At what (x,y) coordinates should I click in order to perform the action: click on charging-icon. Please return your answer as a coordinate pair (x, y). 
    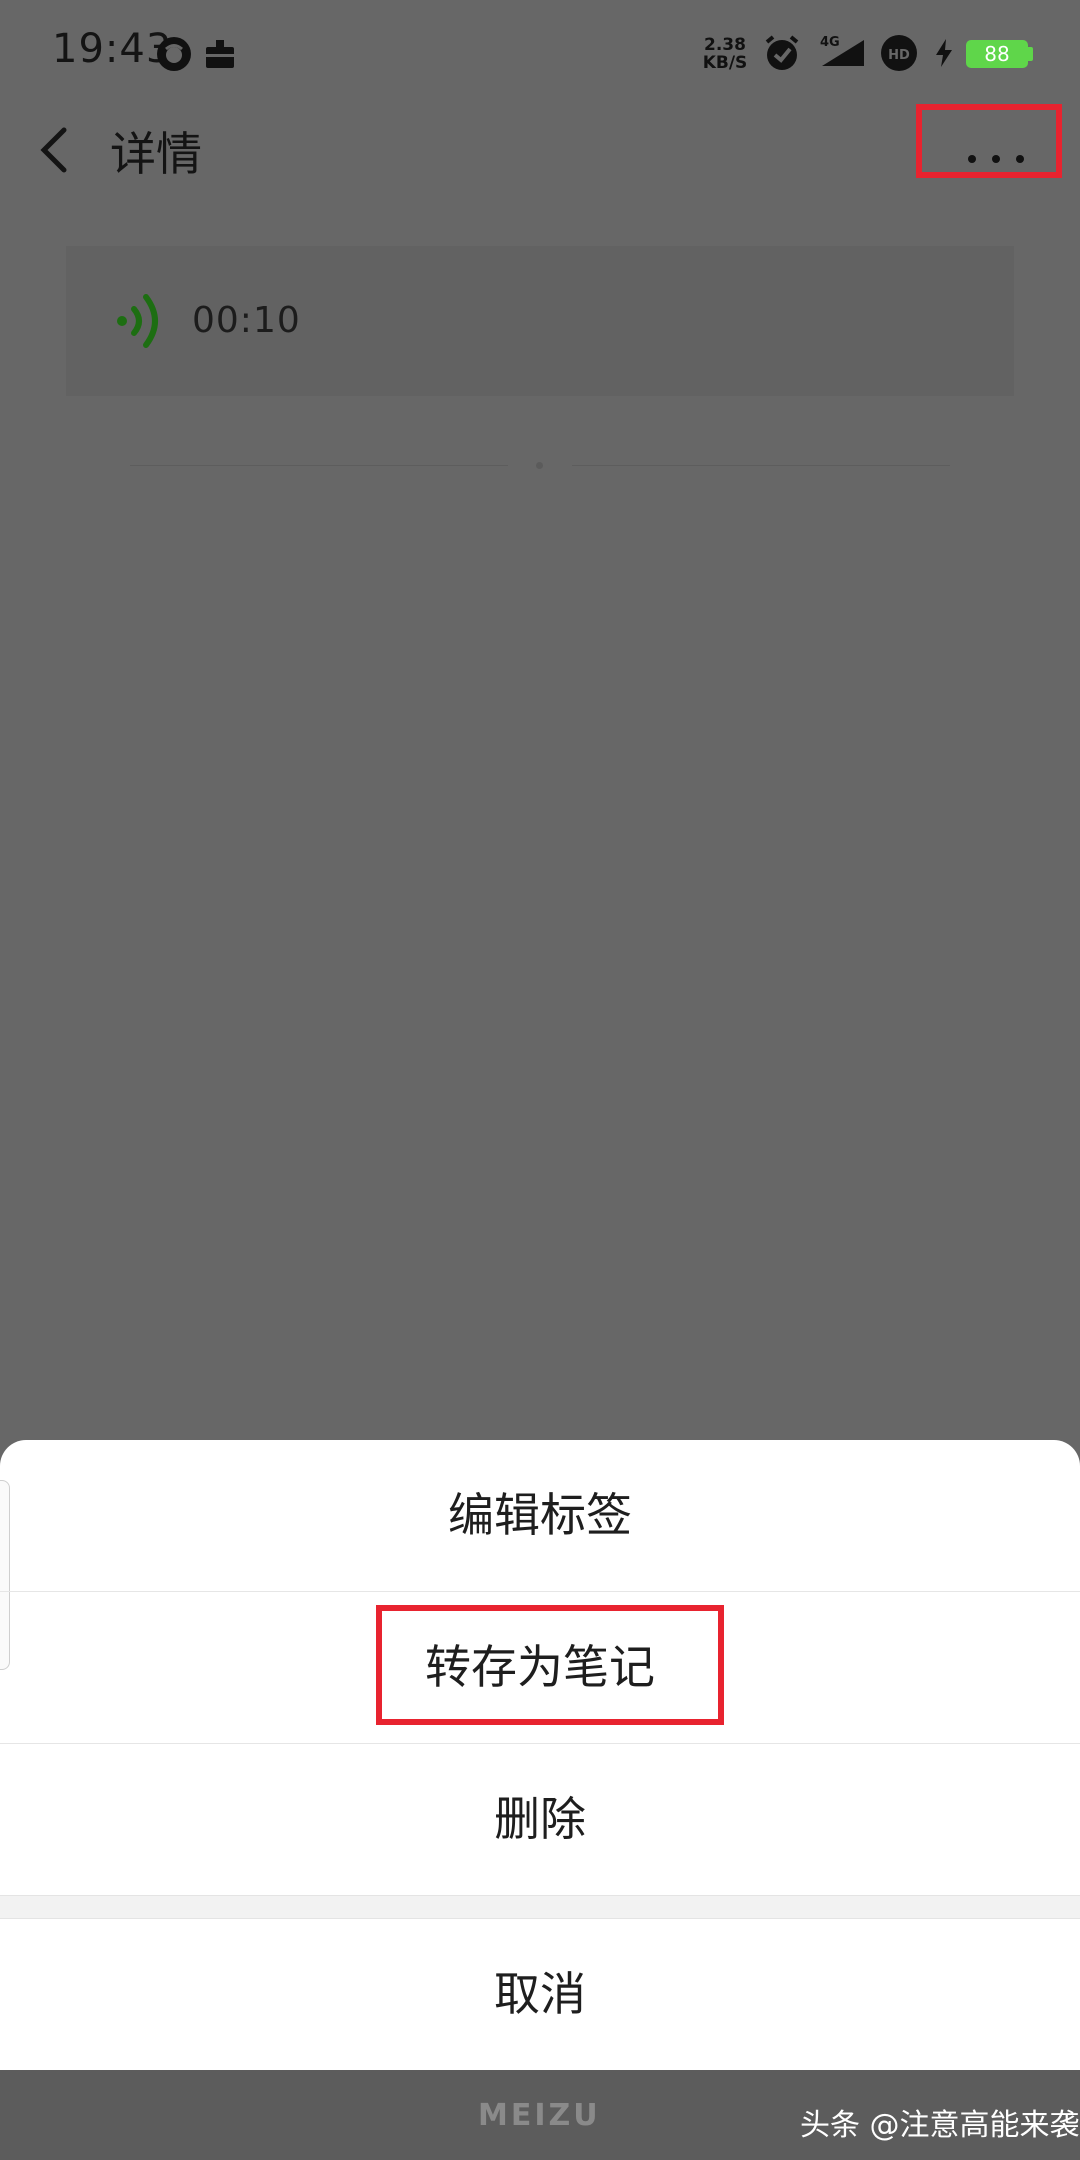
    Looking at the image, I should click on (944, 53).